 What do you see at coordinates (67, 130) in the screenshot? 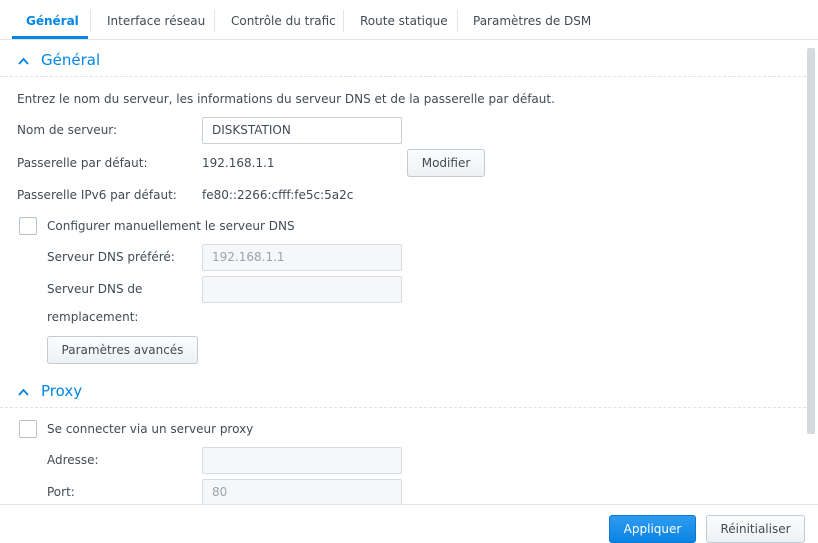
I see `server-name-label: Nom de serveur:` at bounding box center [67, 130].